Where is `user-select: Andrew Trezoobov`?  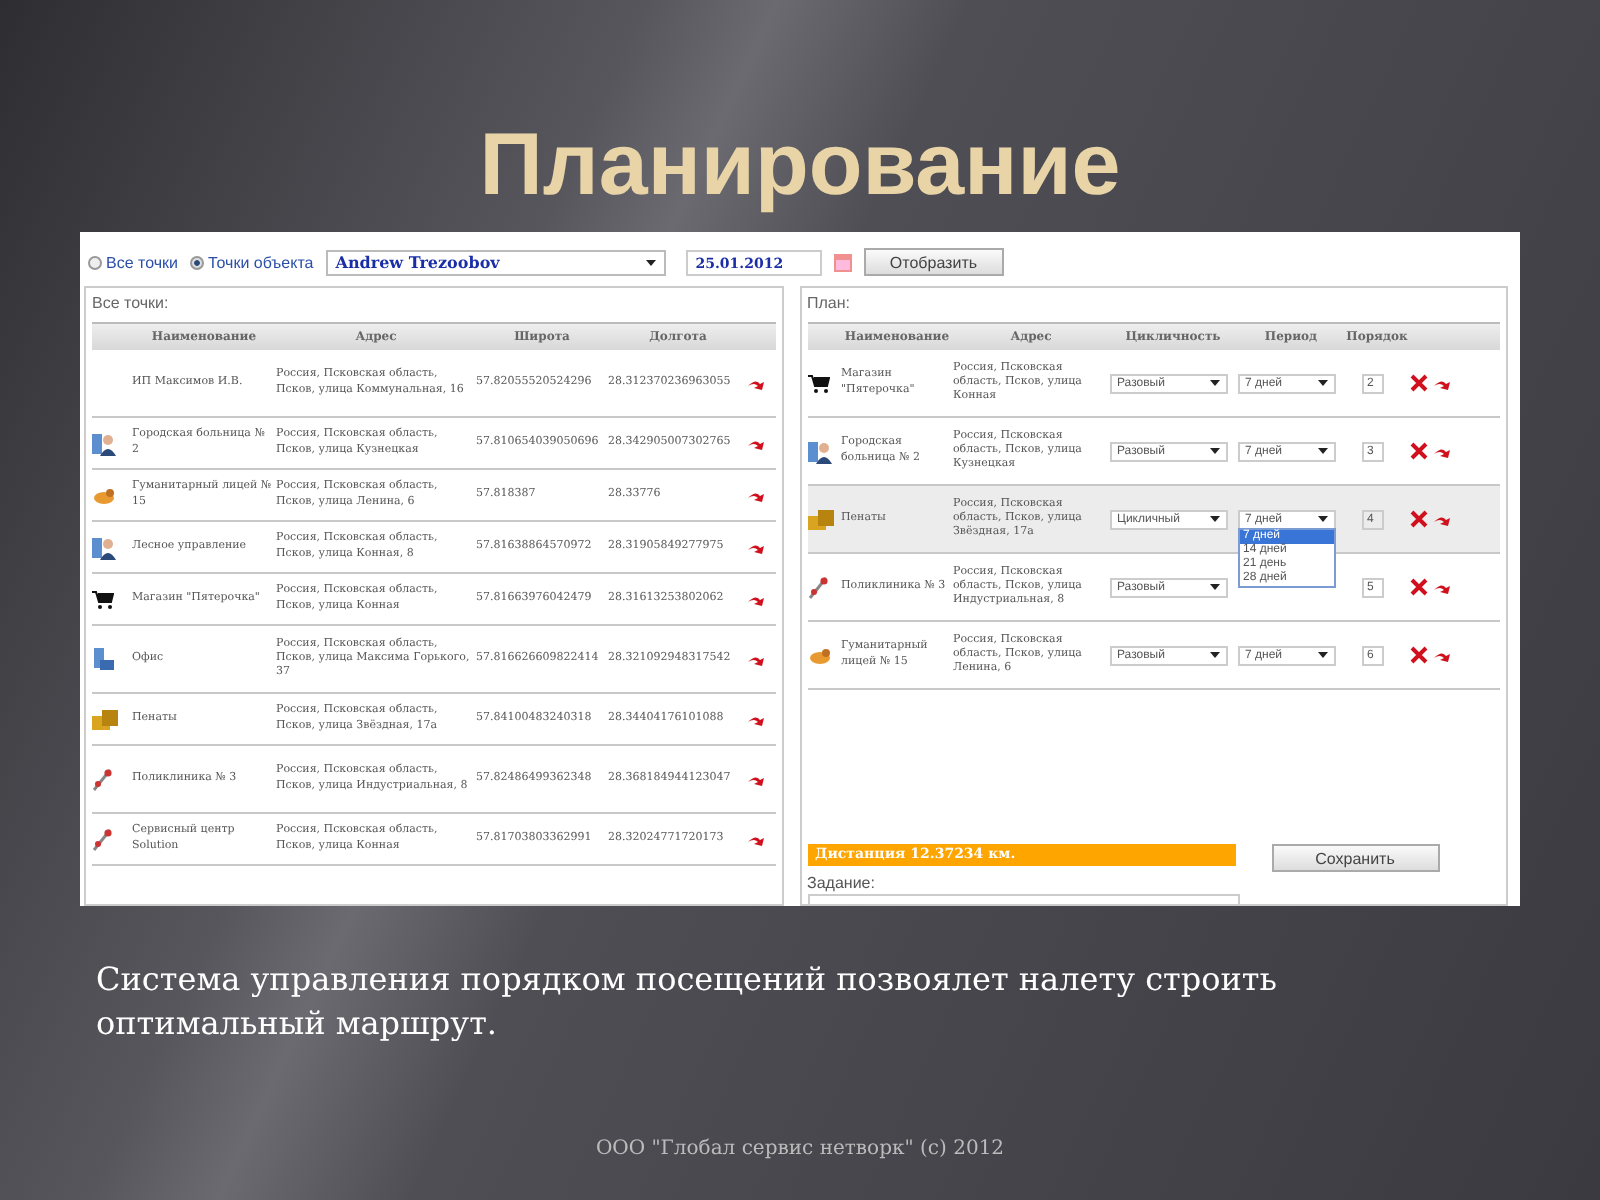
user-select: Andrew Trezoobov is located at coordinates (495, 262).